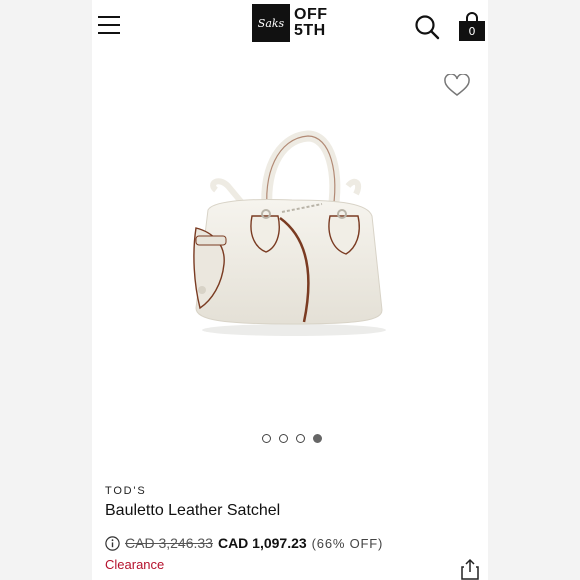 This screenshot has width=580, height=580. What do you see at coordinates (125, 491) in the screenshot?
I see `product-brand: TOD'S` at bounding box center [125, 491].